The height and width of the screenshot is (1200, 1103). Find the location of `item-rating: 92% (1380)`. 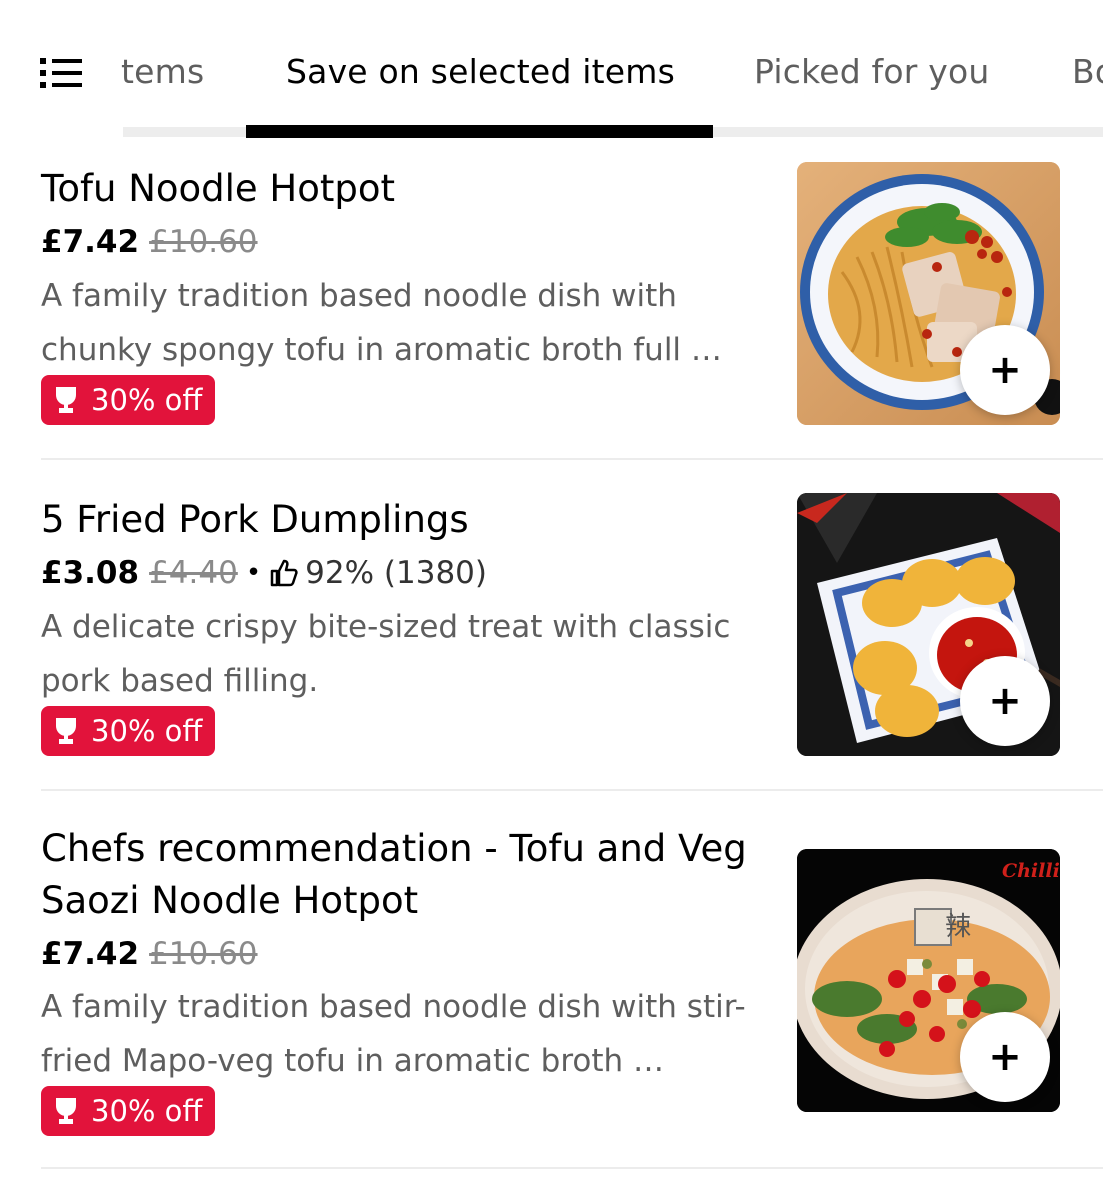

item-rating: 92% (1380) is located at coordinates (396, 573).